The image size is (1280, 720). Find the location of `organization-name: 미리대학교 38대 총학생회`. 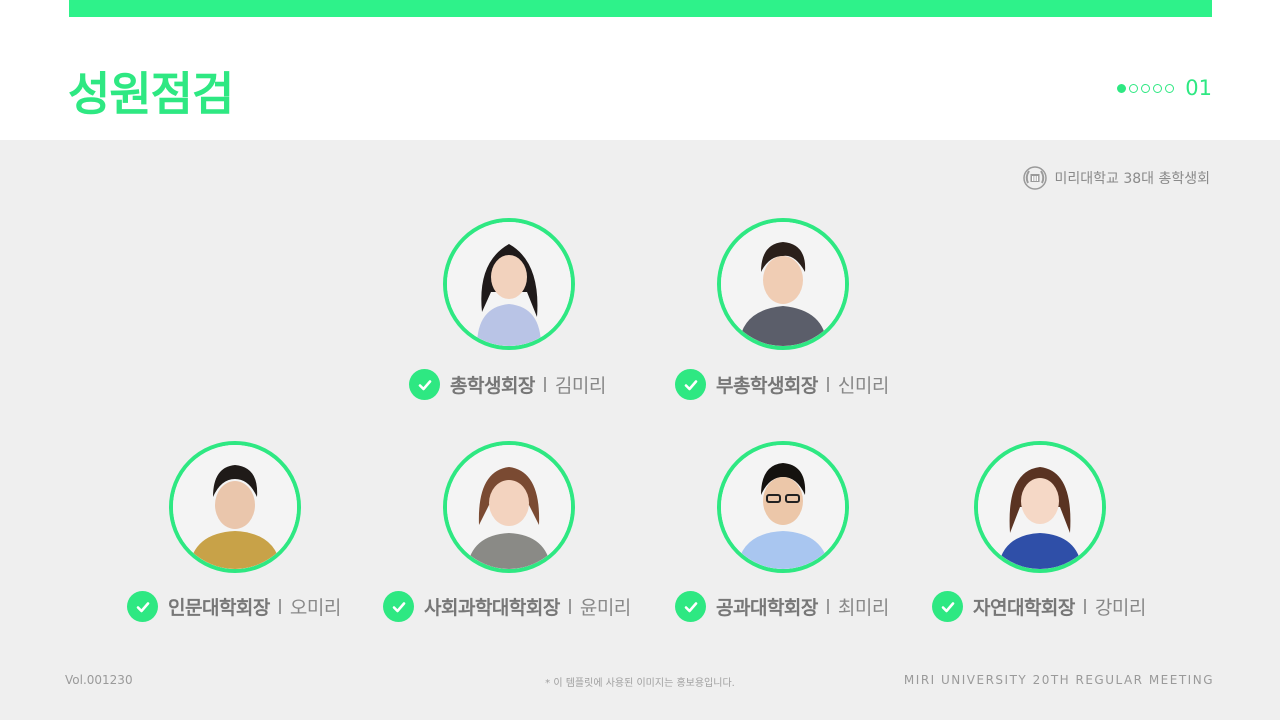

organization-name: 미리대학교 38대 총학생회 is located at coordinates (1132, 179).